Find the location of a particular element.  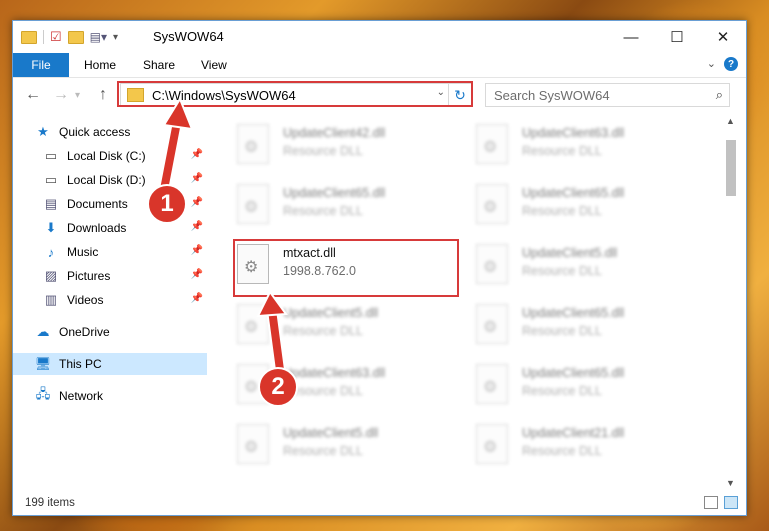

sidebar-item-label: Music is located at coordinates (83, 252).